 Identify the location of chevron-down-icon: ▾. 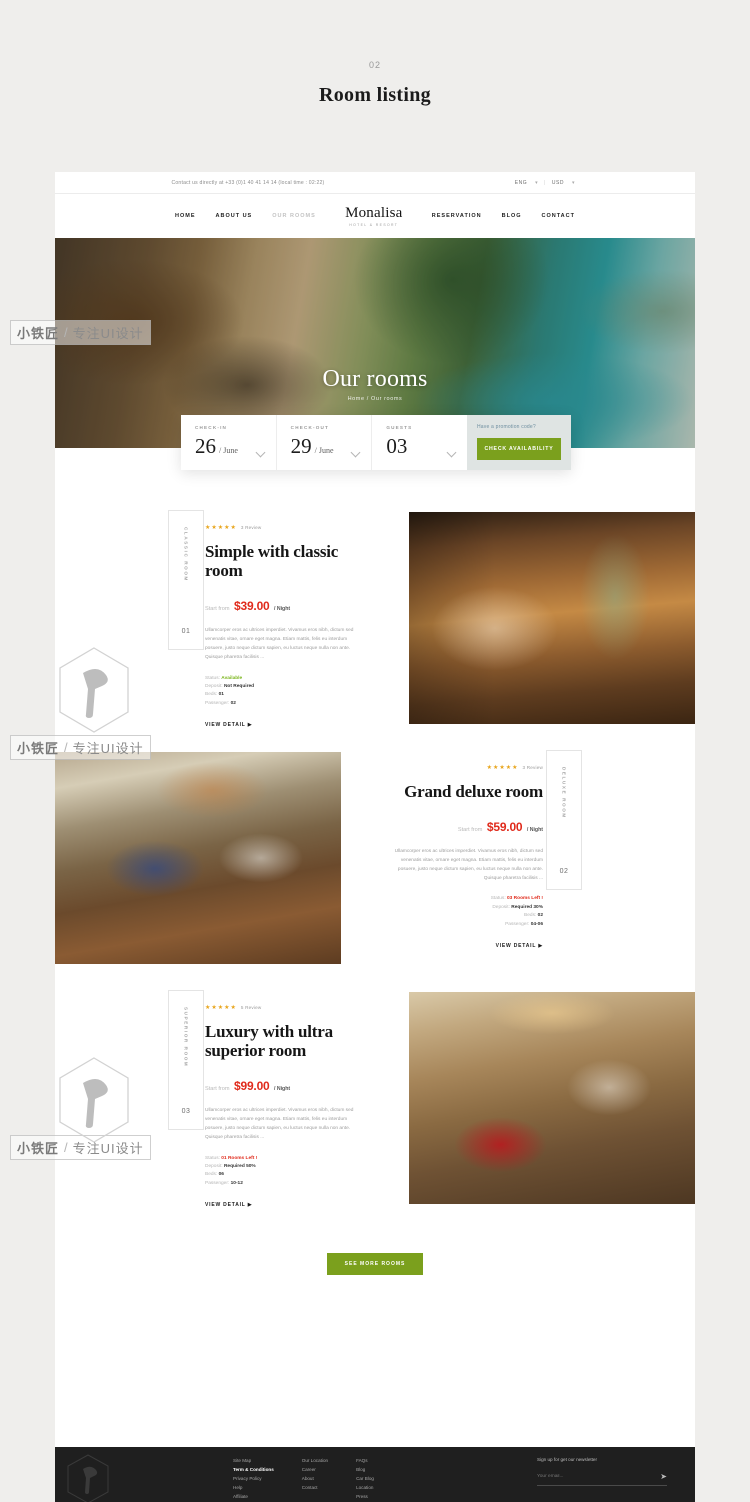
(573, 182).